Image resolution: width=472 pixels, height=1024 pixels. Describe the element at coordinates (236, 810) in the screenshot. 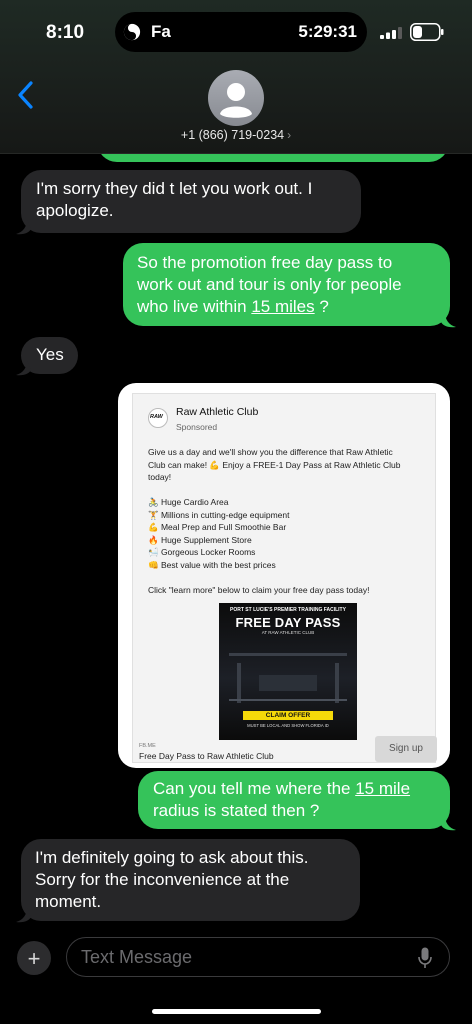

I see `message-line: radius is stated then ?` at that location.